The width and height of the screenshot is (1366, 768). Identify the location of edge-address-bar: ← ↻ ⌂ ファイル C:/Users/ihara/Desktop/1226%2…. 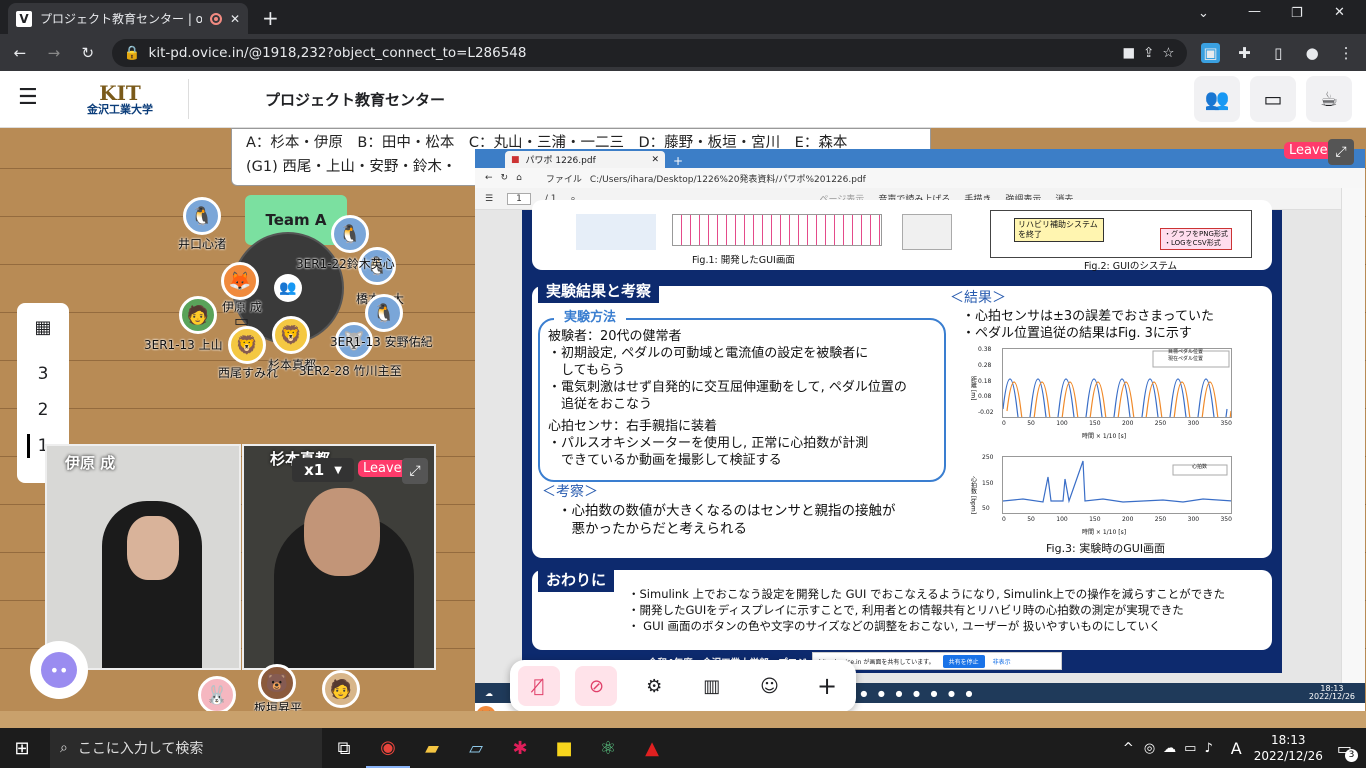
(920, 178).